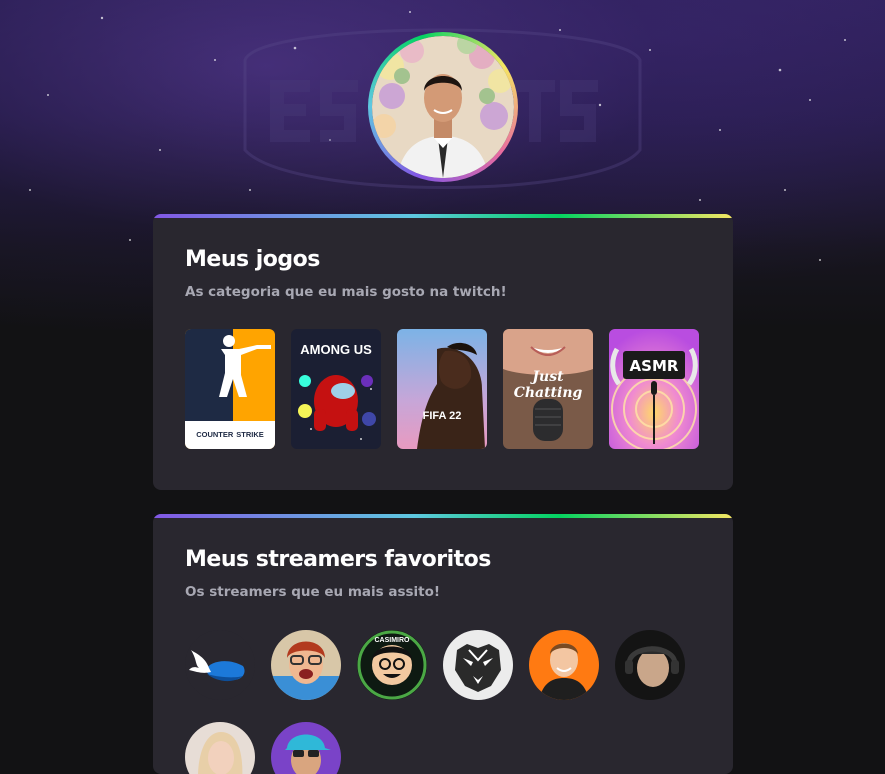 This screenshot has height=774, width=885. What do you see at coordinates (230, 389) in the screenshot?
I see `game-counter-strike: COUNTER STRIKE` at bounding box center [230, 389].